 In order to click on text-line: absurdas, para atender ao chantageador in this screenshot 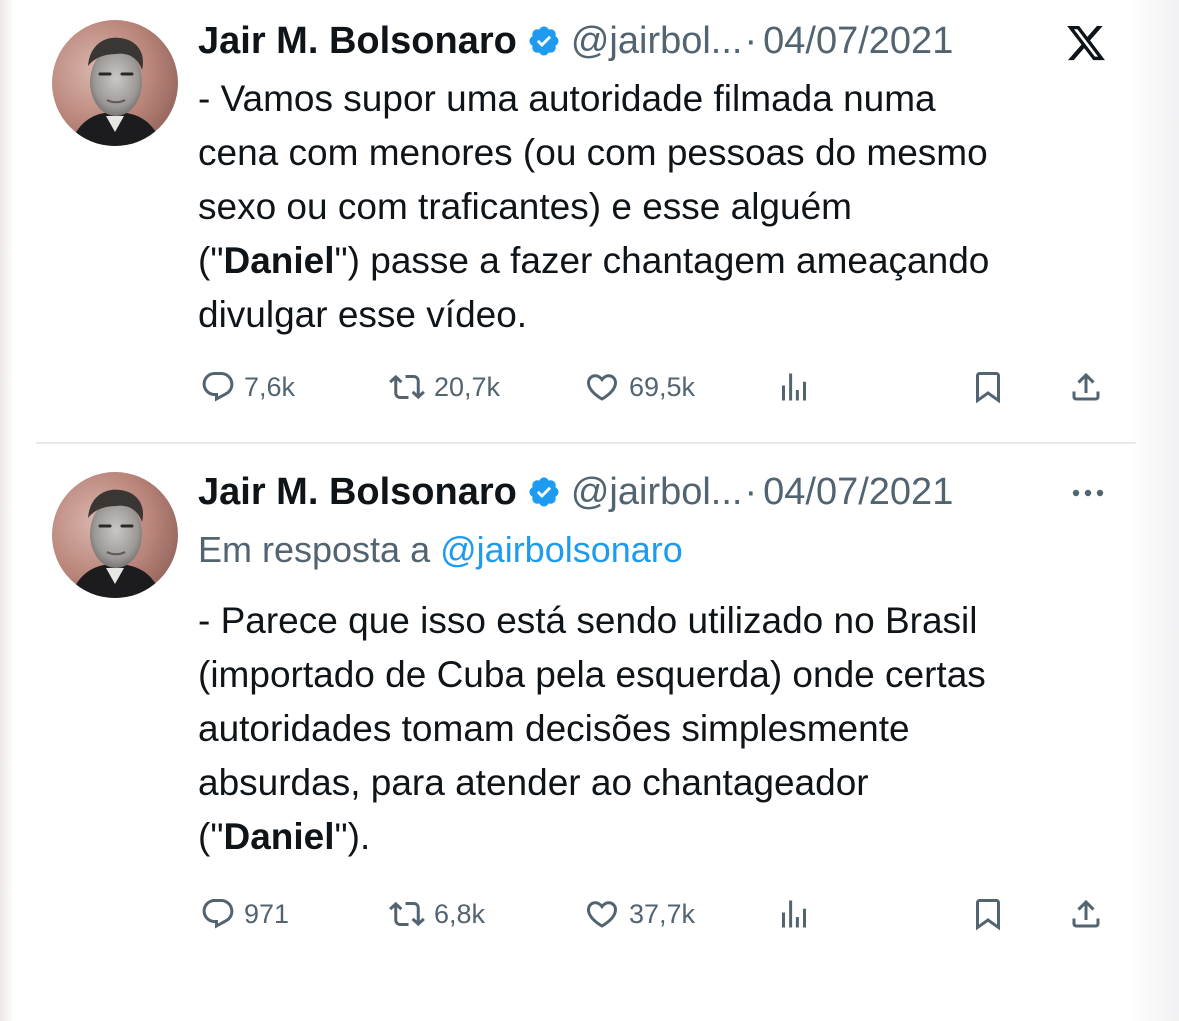, I will do `click(533, 782)`.